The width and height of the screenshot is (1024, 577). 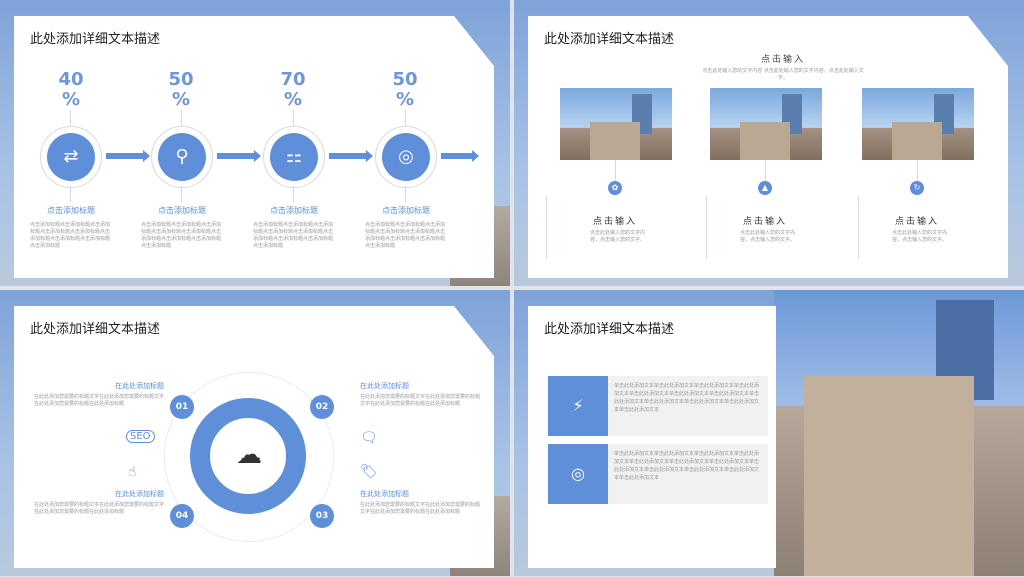 I want to click on number-badge-02: 02, so click(x=322, y=407).